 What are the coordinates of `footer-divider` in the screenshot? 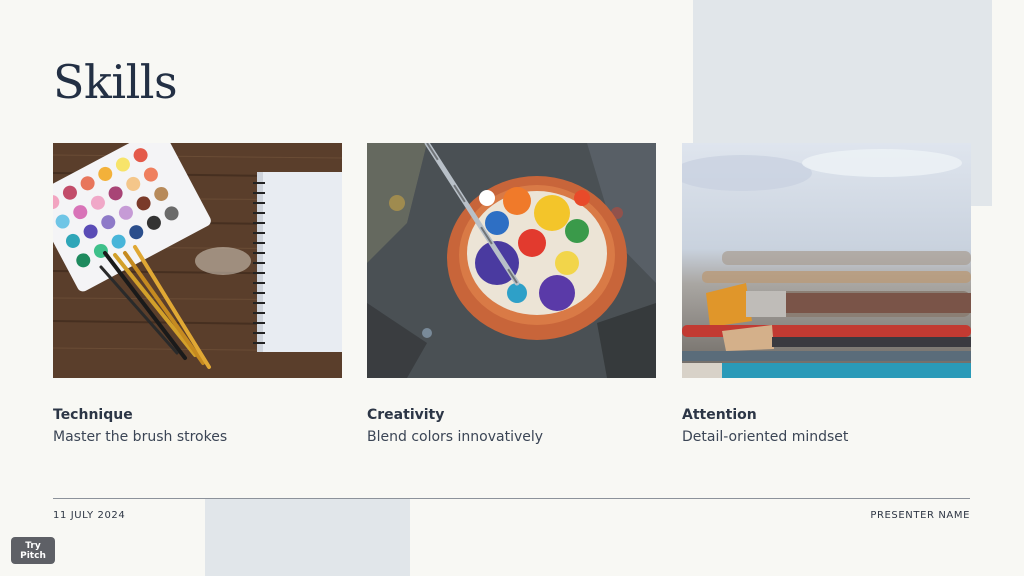 It's located at (511, 498).